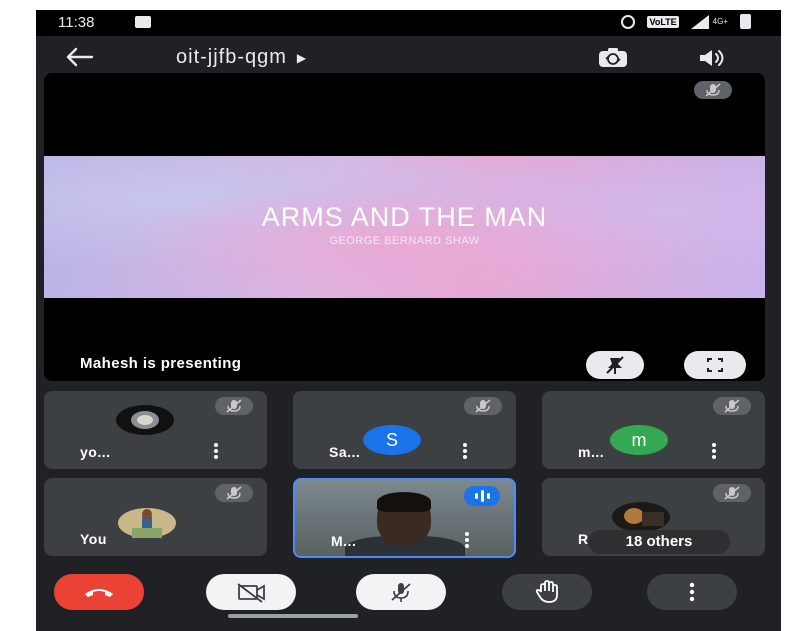 This screenshot has width=795, height=631. I want to click on more-options-button, so click(692, 592).